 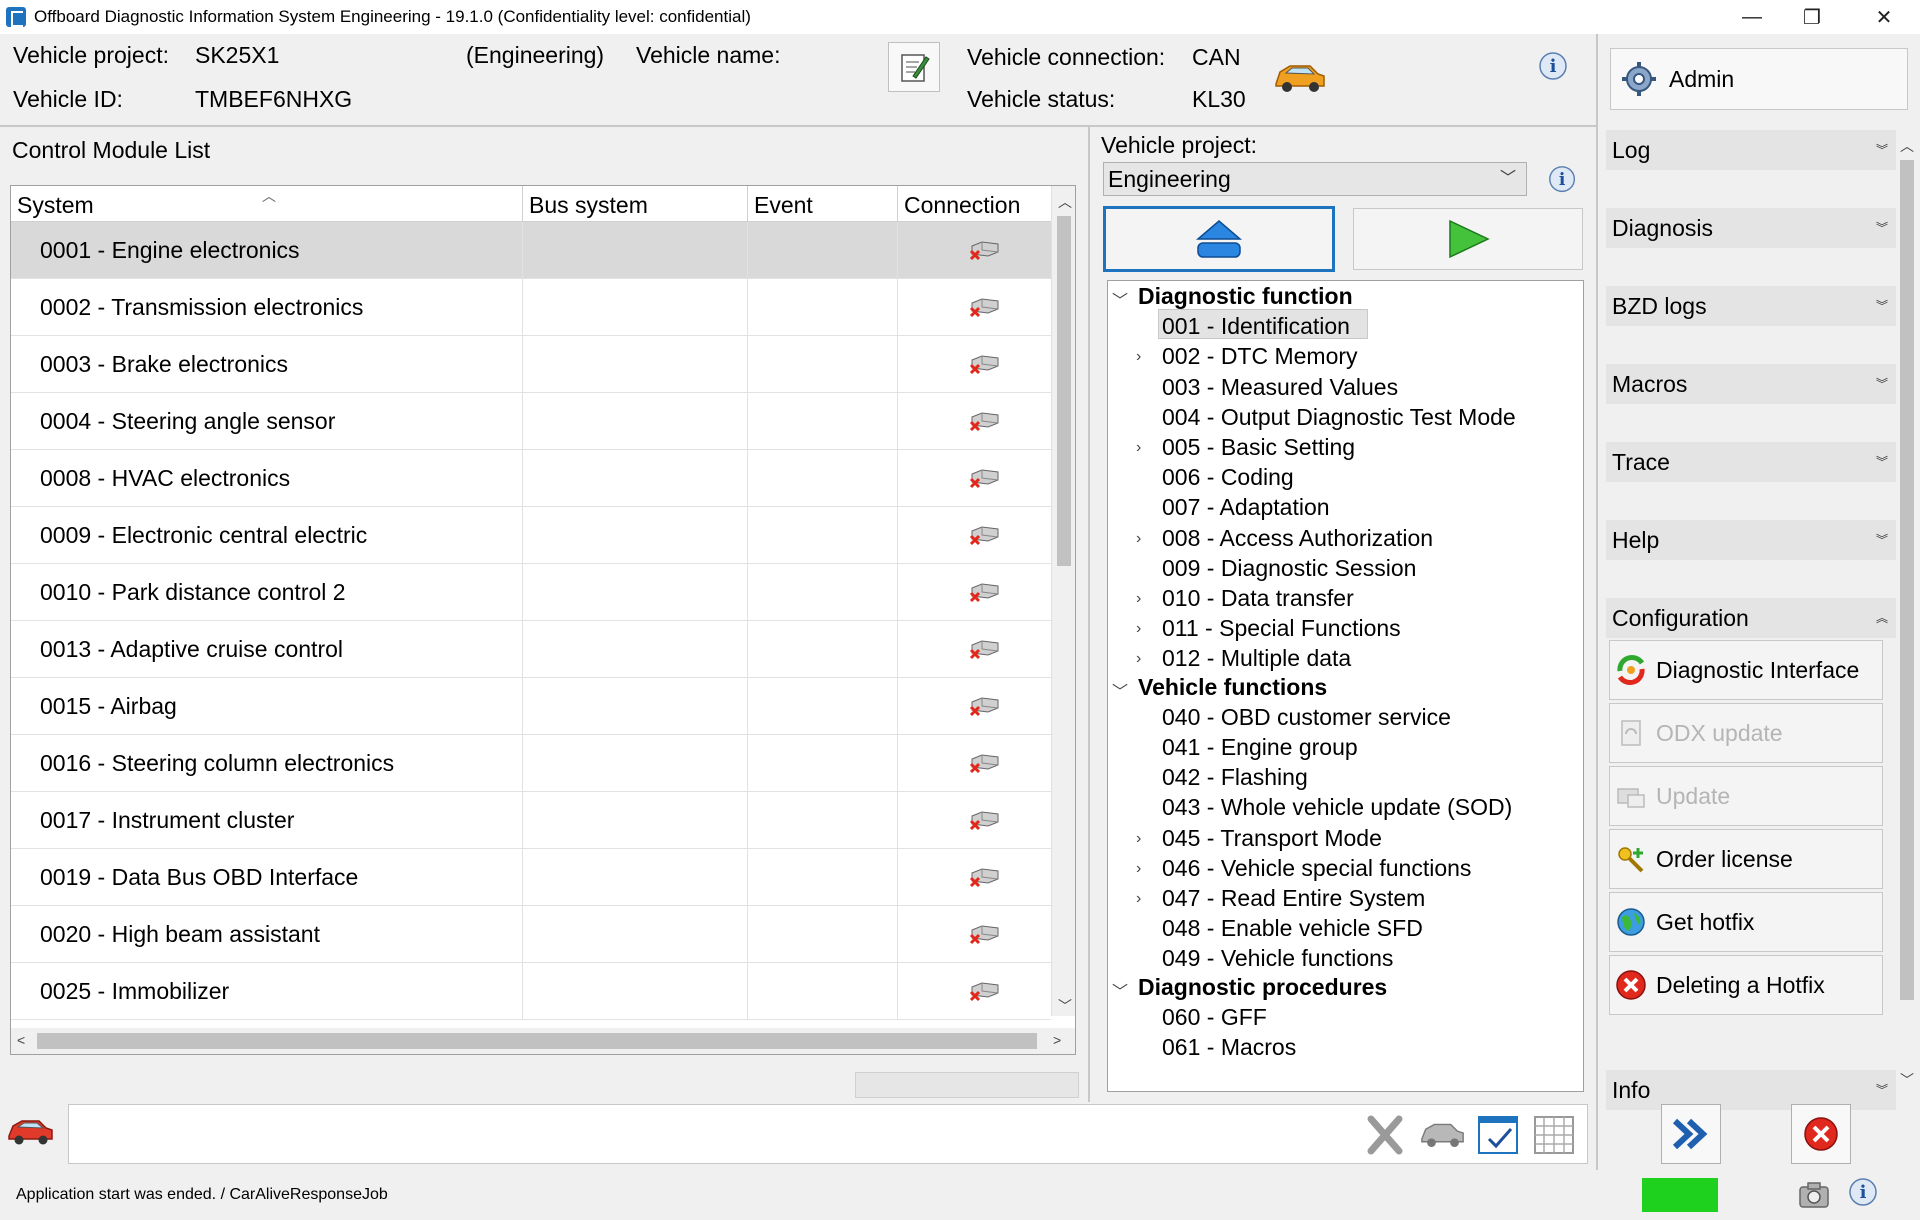 What do you see at coordinates (21, 1040) in the screenshot?
I see `scroll-left-arrow-icon: <` at bounding box center [21, 1040].